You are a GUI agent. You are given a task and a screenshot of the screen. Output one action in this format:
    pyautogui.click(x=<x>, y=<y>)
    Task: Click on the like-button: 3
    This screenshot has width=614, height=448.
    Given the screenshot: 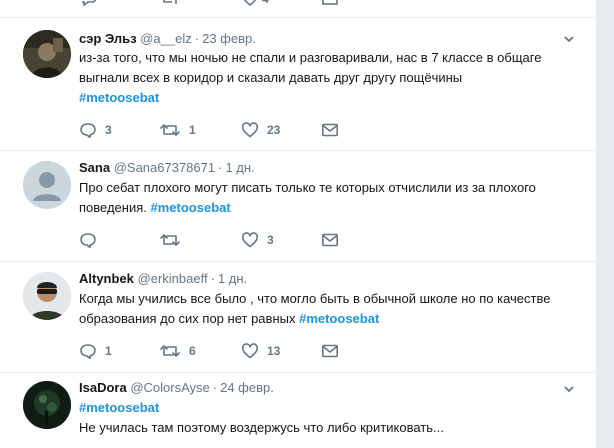 What is the action you would take?
    pyautogui.click(x=257, y=240)
    